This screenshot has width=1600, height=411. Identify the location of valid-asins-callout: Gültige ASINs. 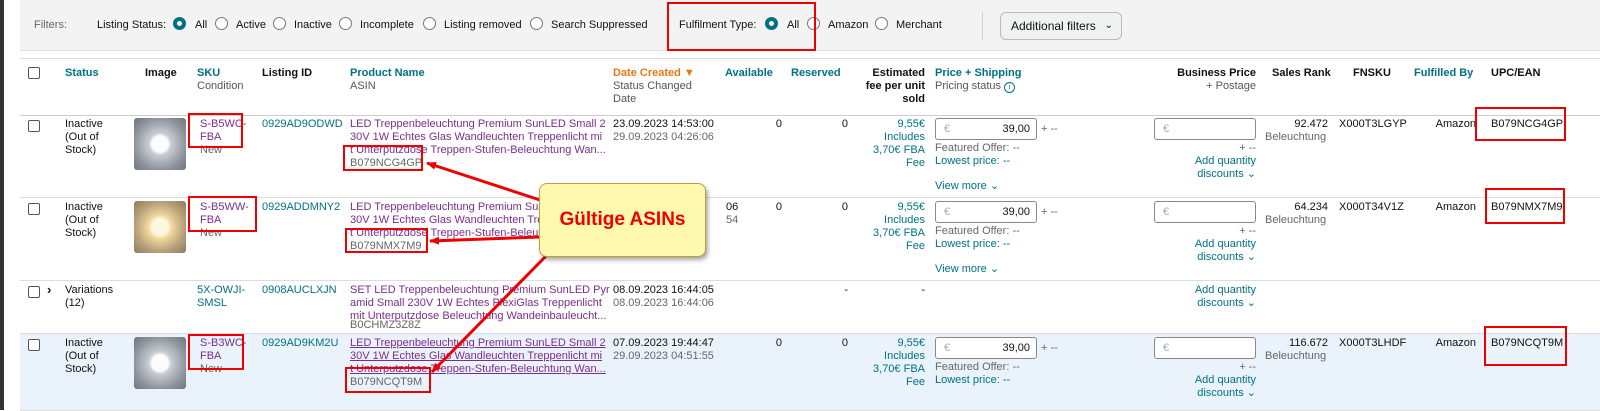
(622, 220).